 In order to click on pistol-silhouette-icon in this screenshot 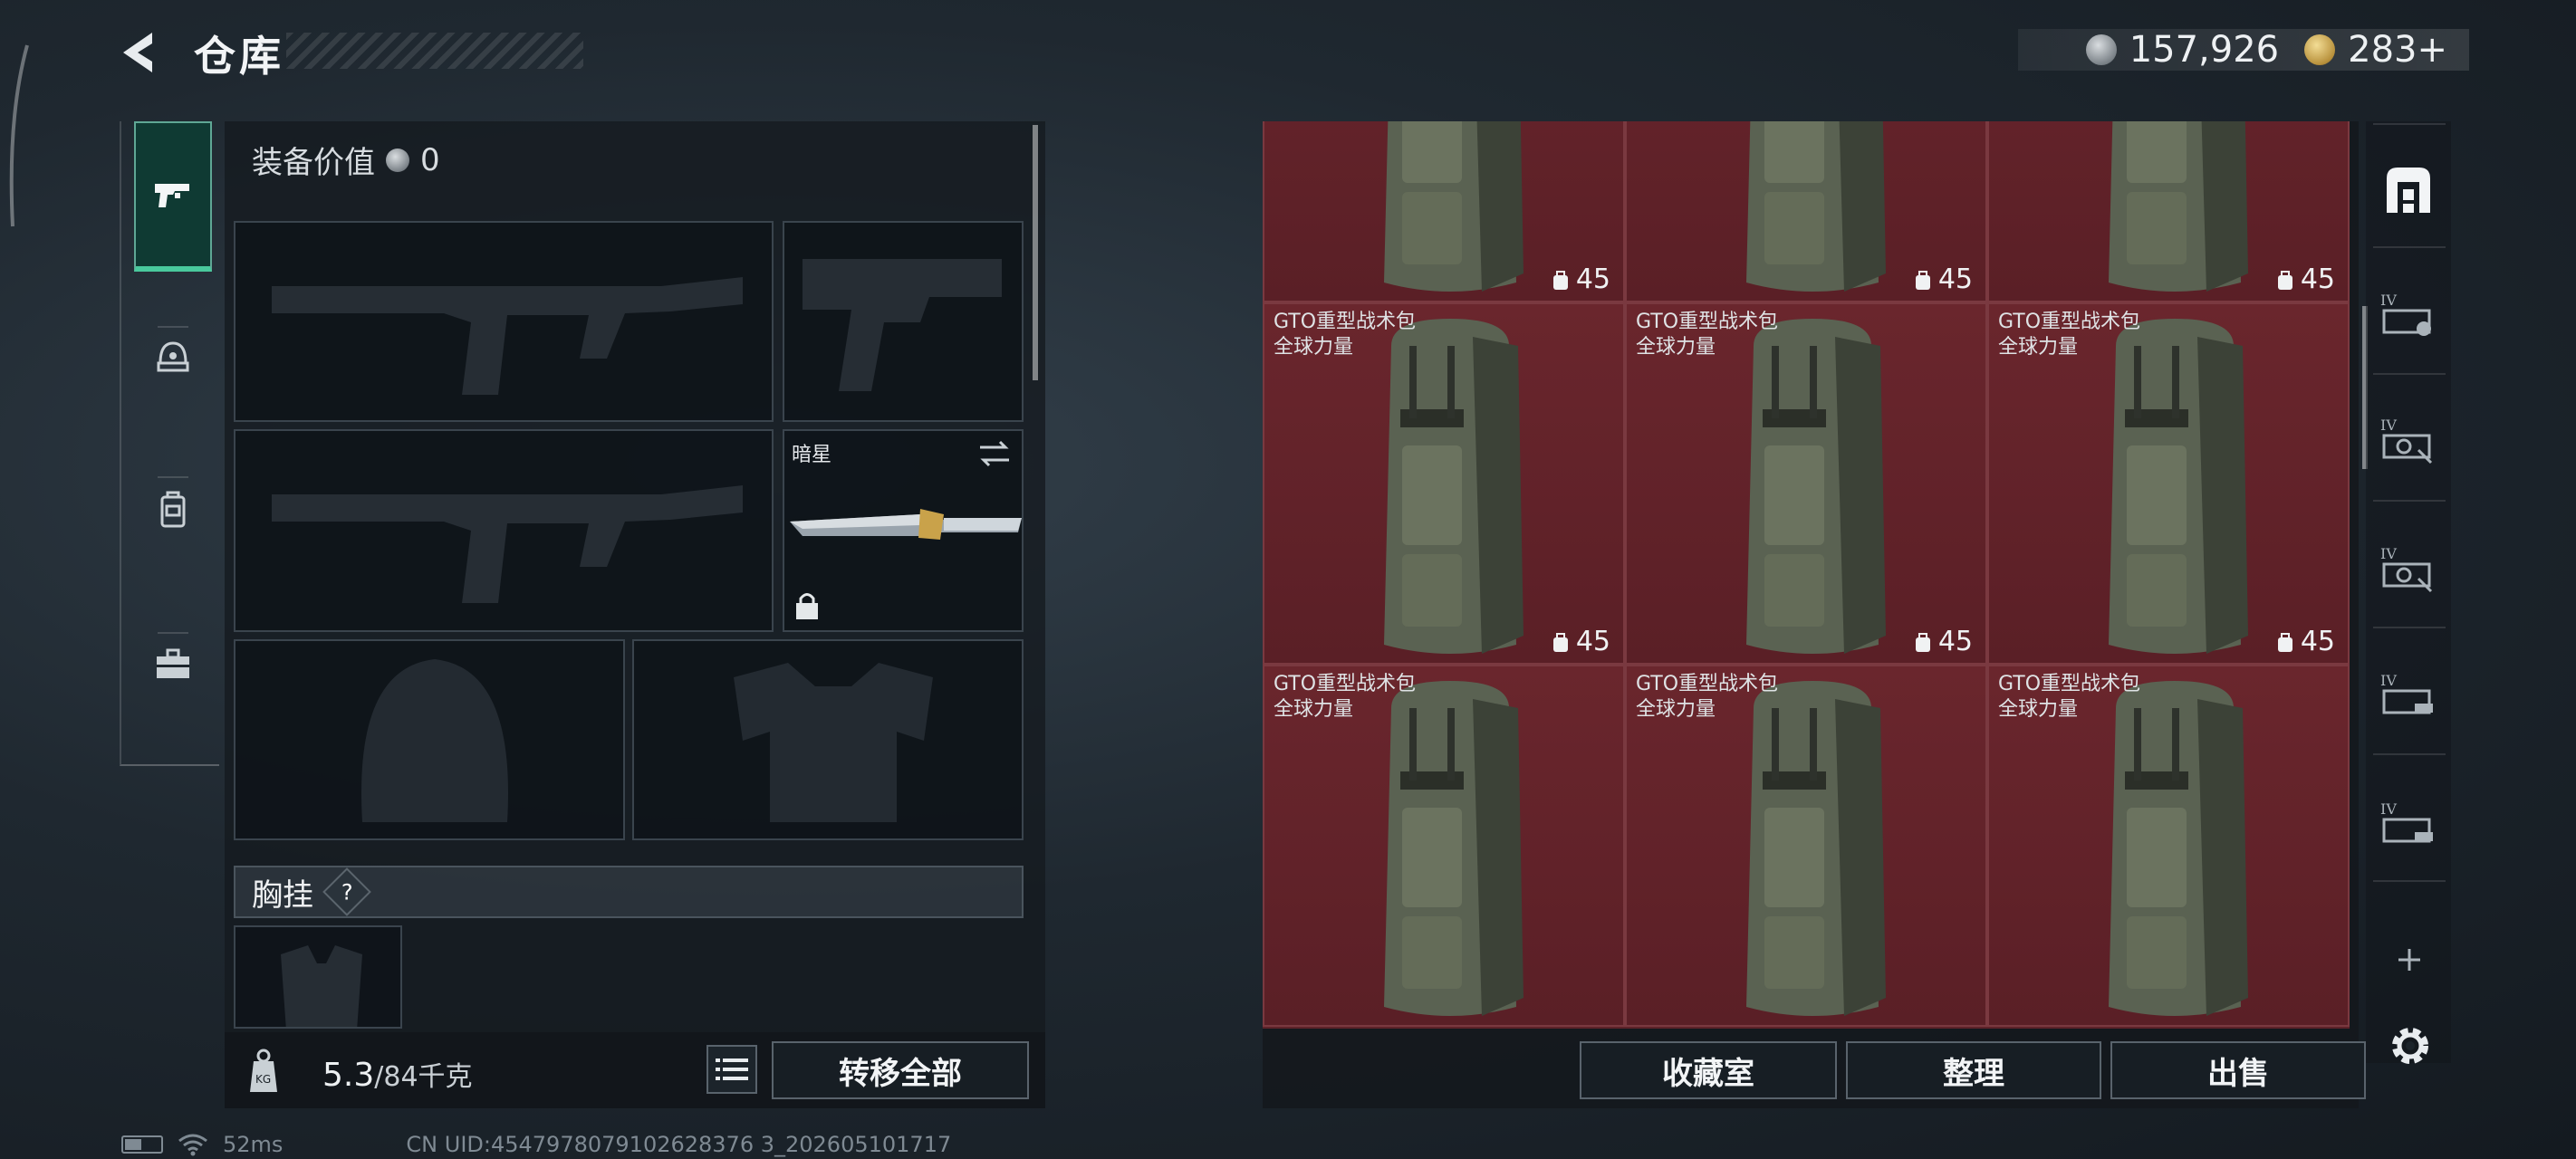, I will do `click(902, 325)`.